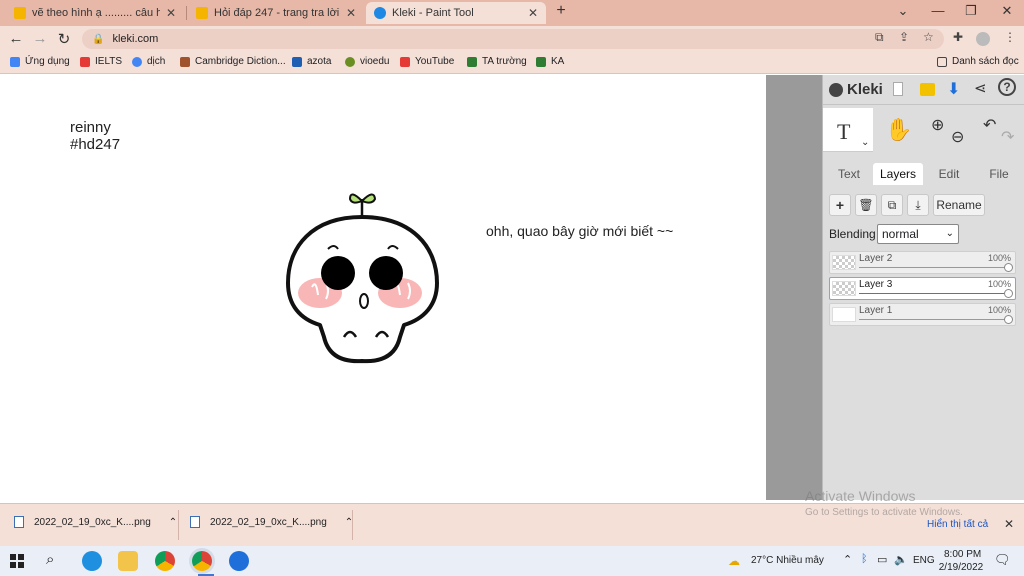 The image size is (1024, 576). I want to click on kleki-logo: Kleki, so click(856, 89).